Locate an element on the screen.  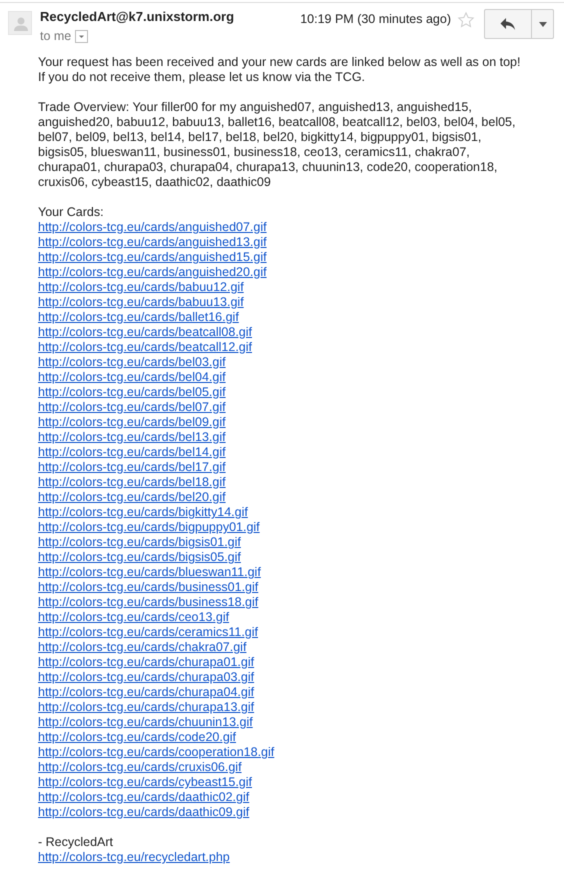
card-link: http://colors-tcg.eu/cards/babuu13.gif is located at coordinates (141, 302).